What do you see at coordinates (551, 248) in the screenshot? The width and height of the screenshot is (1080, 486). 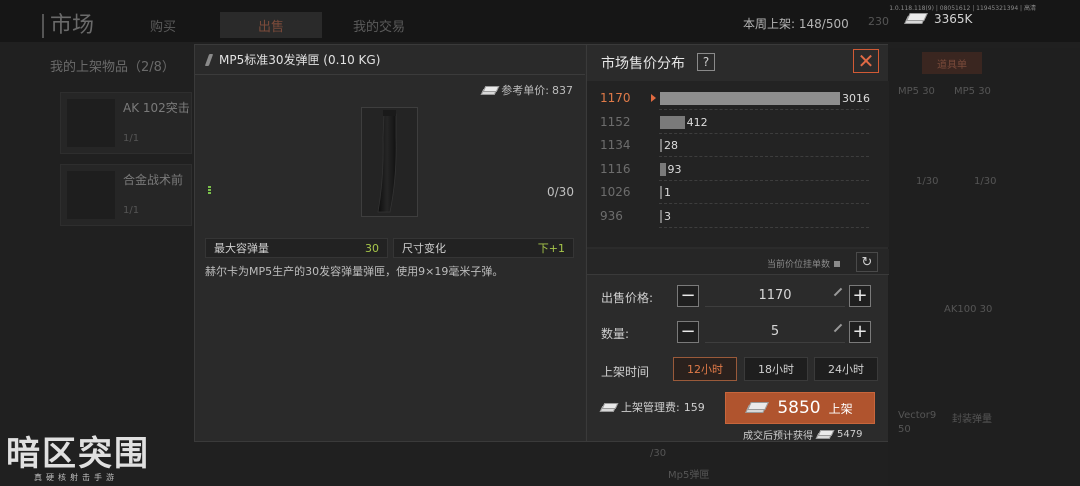 I see `stat-value: 下+1` at bounding box center [551, 248].